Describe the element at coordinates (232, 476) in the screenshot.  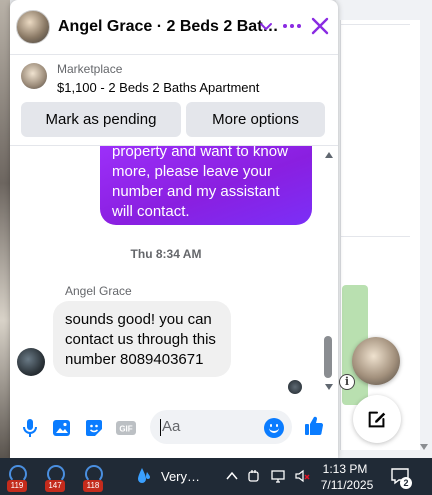
I see `chevron-up-icon` at that location.